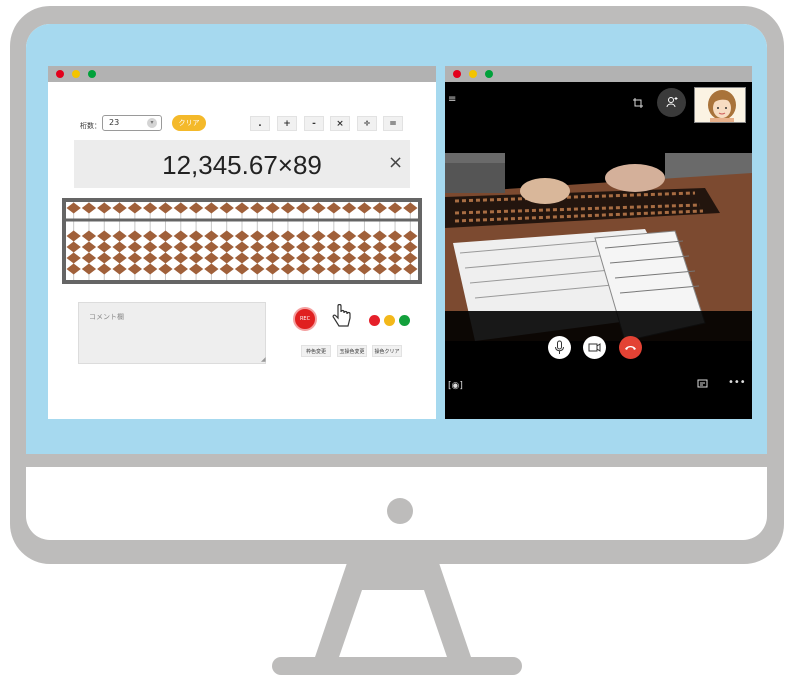  I want to click on camera-button, so click(594, 347).